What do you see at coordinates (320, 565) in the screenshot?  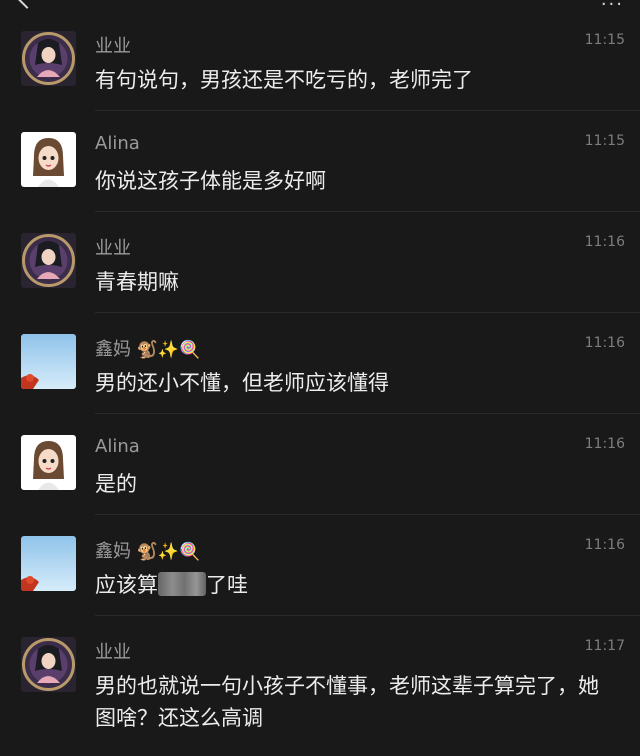 I see `message-item: 鑫妈 🐒✨🍭 11:16 应该算 了哇` at bounding box center [320, 565].